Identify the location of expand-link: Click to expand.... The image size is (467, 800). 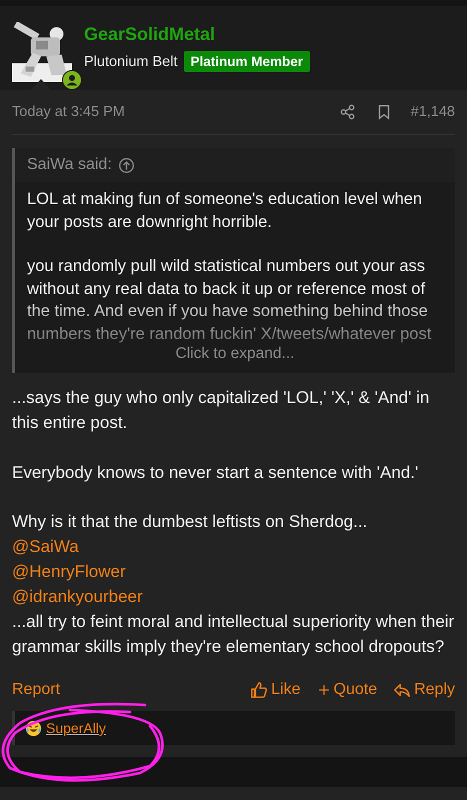
(235, 354).